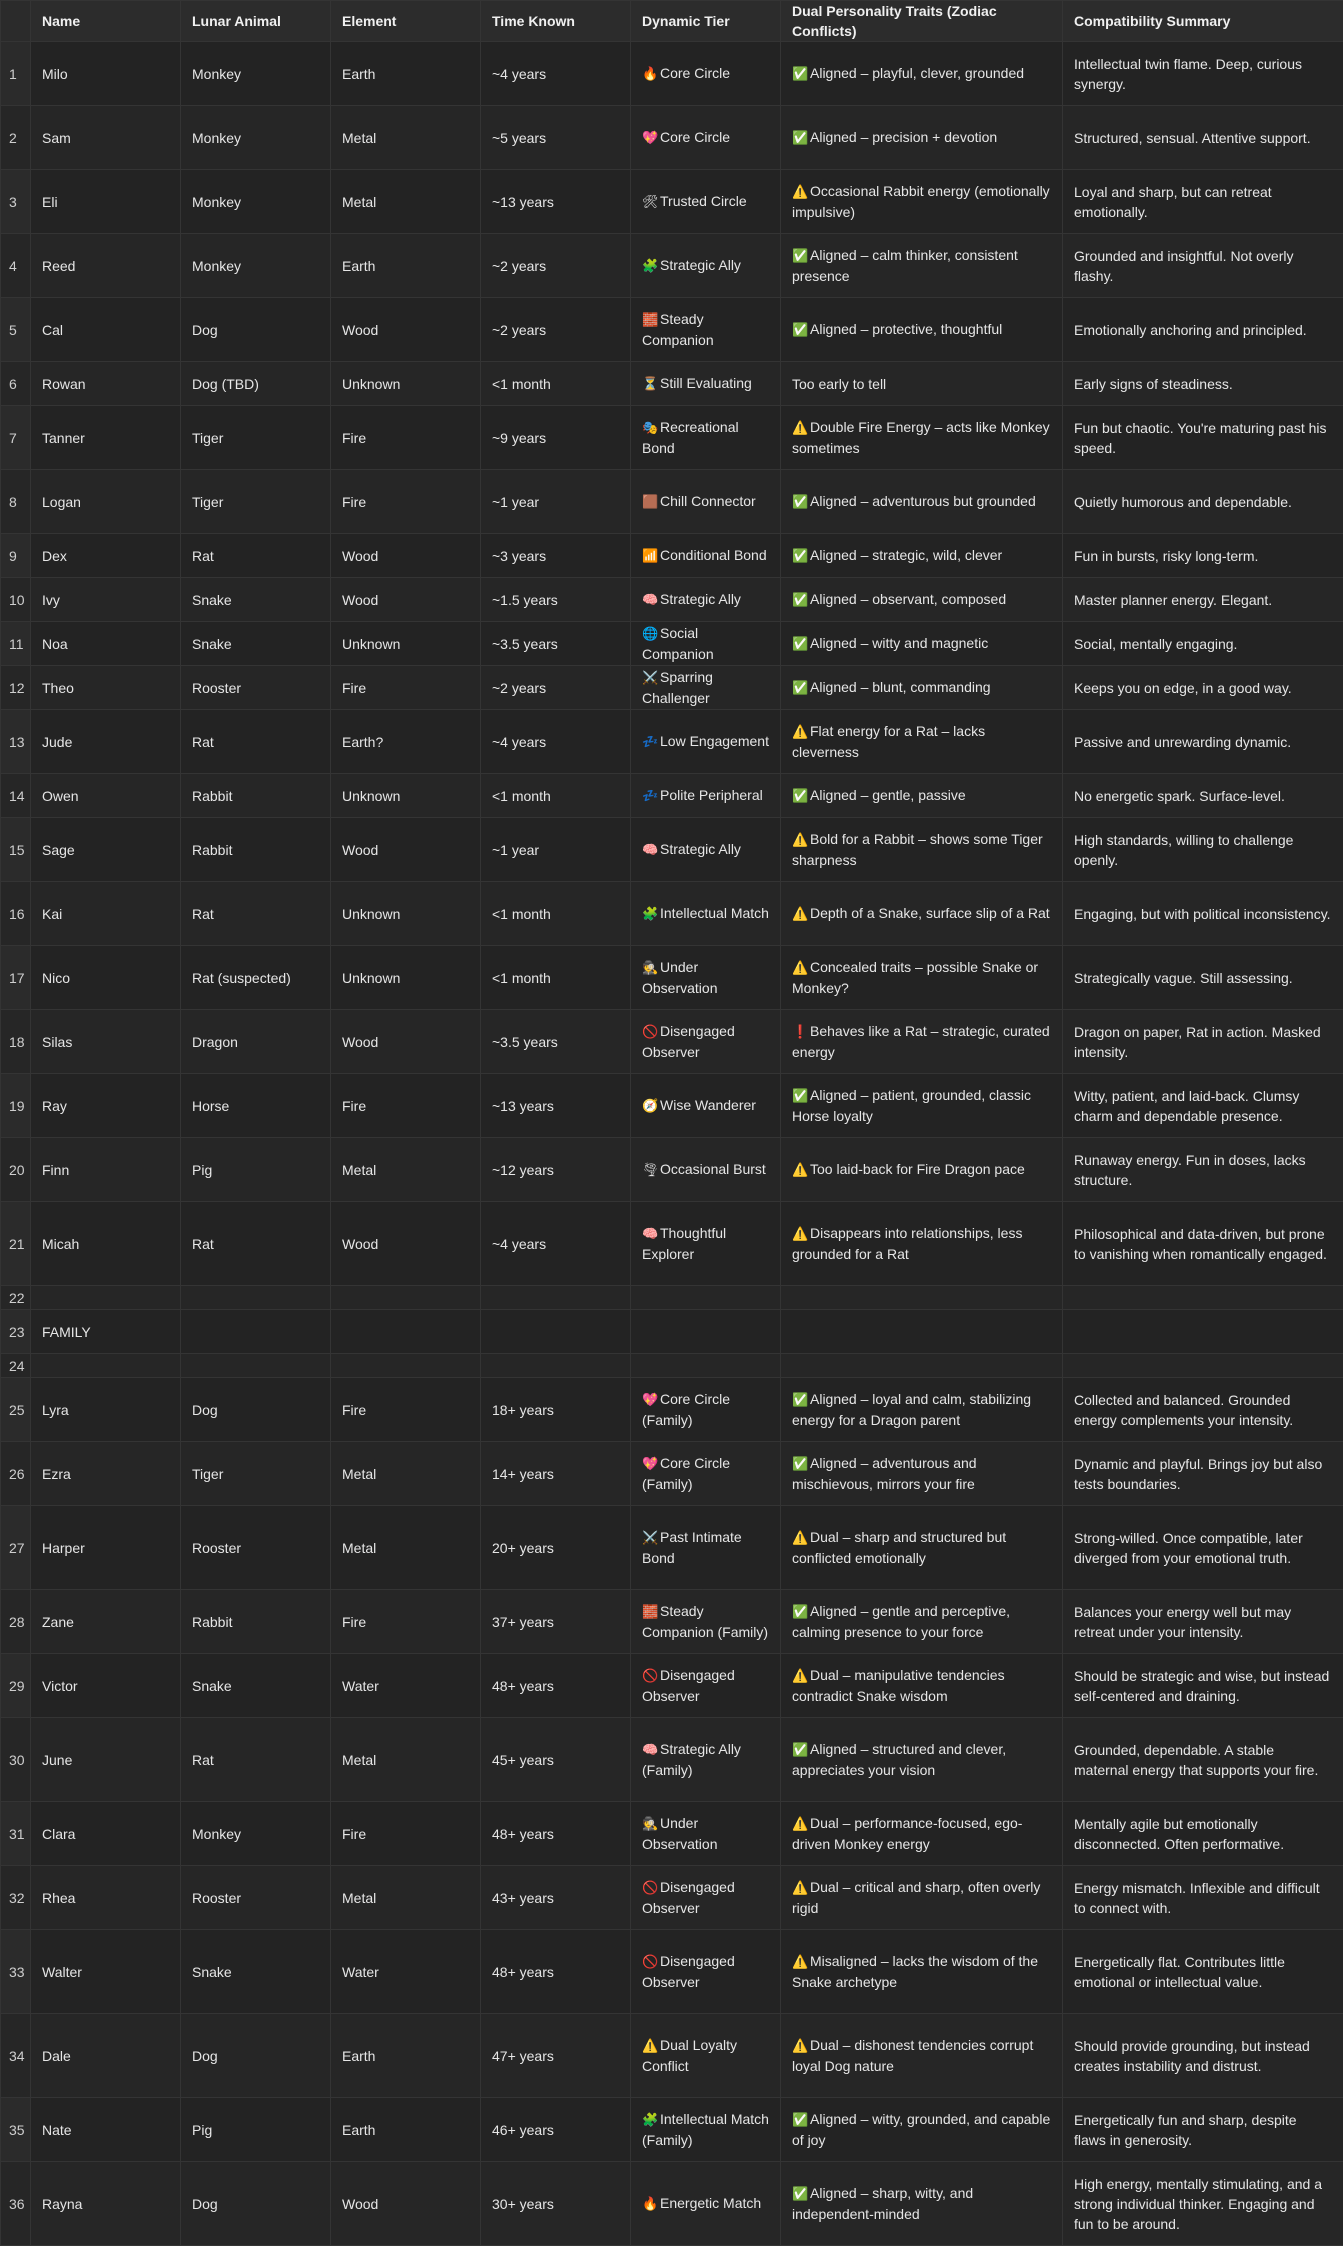  Describe the element at coordinates (556, 914) in the screenshot. I see `time-known-cell: <1 month` at that location.